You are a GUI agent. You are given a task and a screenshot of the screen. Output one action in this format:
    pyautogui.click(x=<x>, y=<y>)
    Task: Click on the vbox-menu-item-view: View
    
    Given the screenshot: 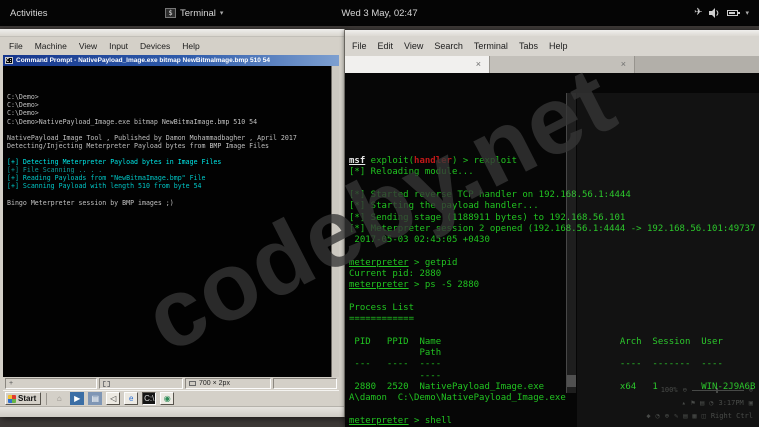 What is the action you would take?
    pyautogui.click(x=88, y=46)
    